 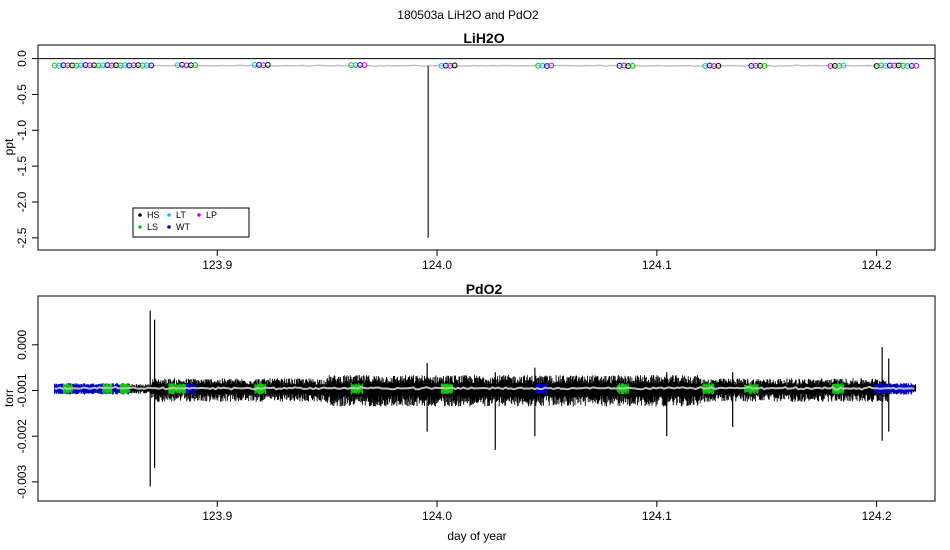 I want to click on y-tick-label: -1.0, so click(x=22, y=130).